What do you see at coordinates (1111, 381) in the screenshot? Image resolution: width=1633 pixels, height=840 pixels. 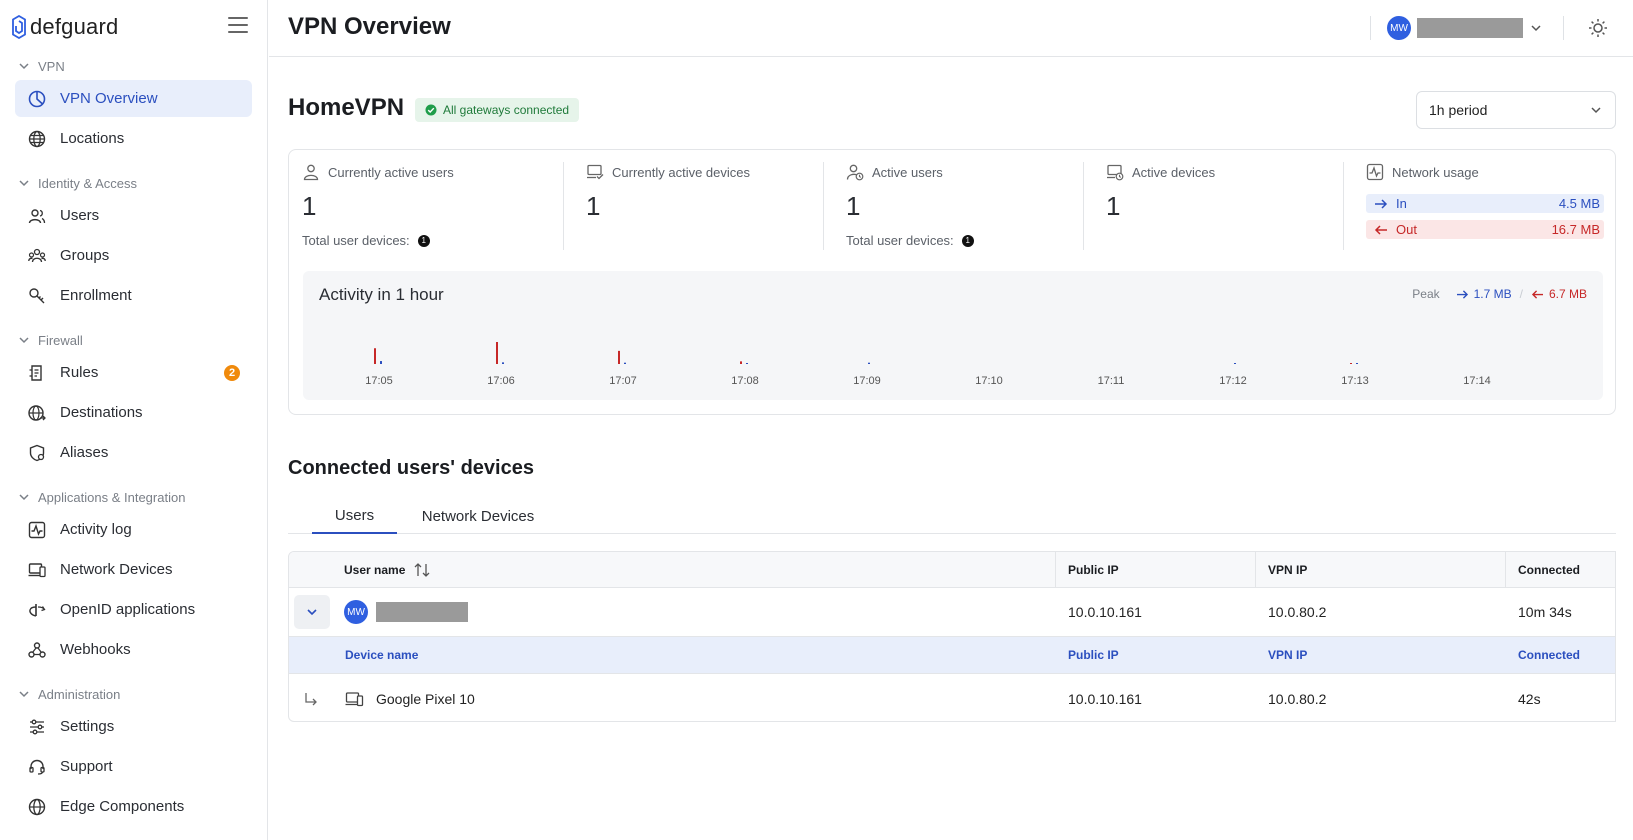 I see `x-tick-label: 17:11` at bounding box center [1111, 381].